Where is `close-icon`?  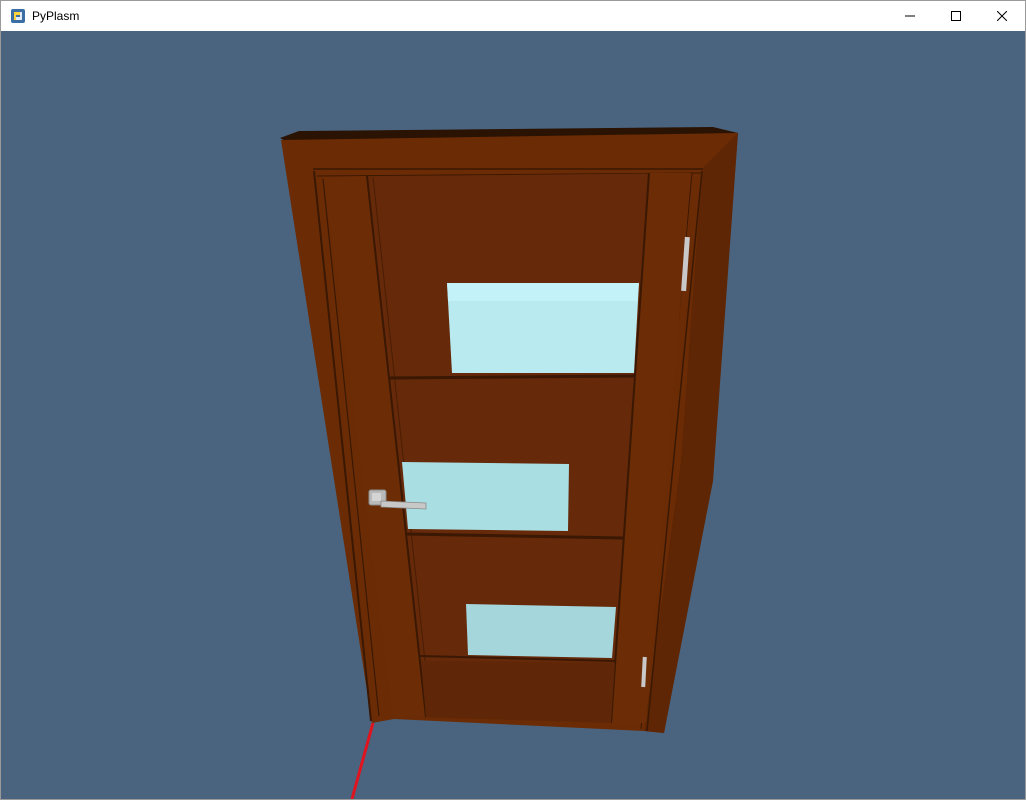
close-icon is located at coordinates (1002, 16).